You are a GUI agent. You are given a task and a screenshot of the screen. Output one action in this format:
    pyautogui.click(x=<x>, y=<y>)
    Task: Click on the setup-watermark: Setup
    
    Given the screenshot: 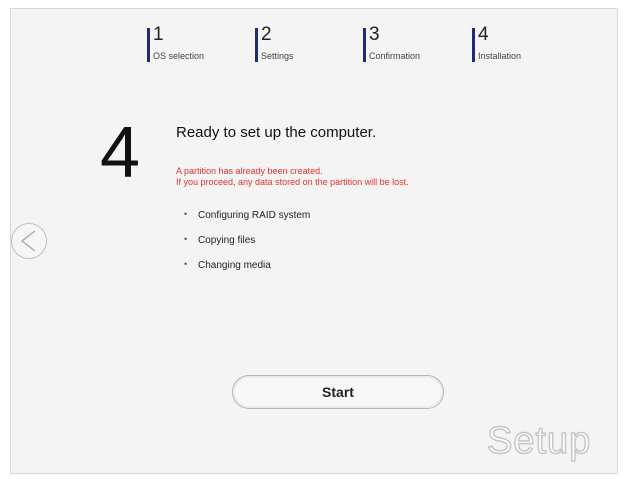 What is the action you would take?
    pyautogui.click(x=539, y=441)
    